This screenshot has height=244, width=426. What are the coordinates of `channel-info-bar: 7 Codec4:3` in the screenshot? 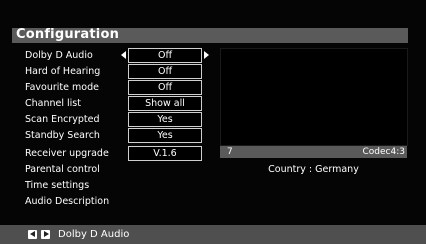 It's located at (313, 152).